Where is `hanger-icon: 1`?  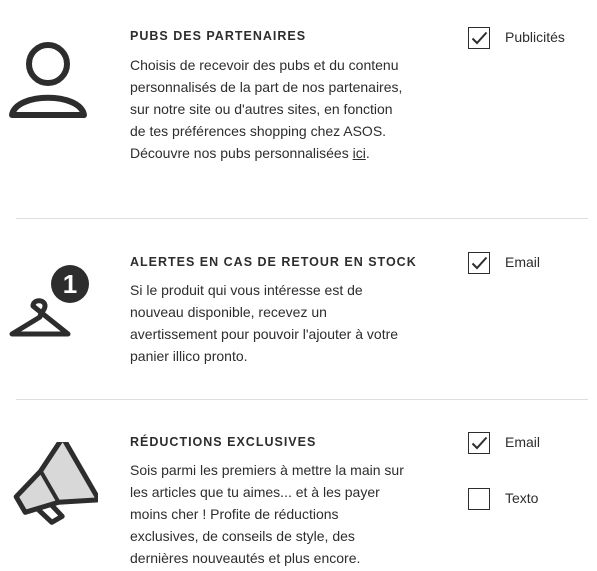
hanger-icon: 1 is located at coordinates (49, 301).